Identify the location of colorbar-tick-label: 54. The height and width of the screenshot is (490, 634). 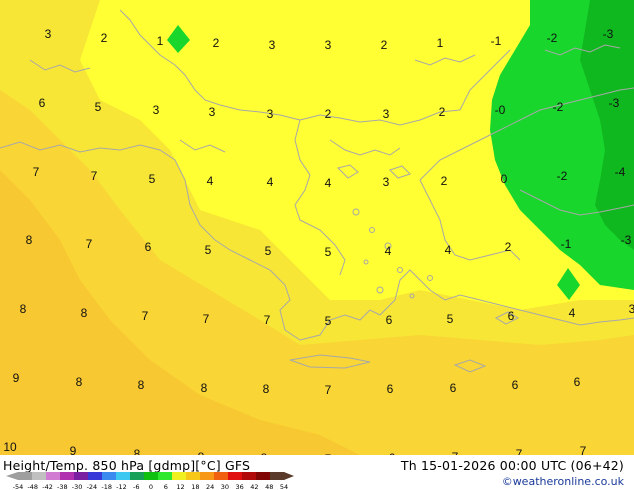
(284, 486).